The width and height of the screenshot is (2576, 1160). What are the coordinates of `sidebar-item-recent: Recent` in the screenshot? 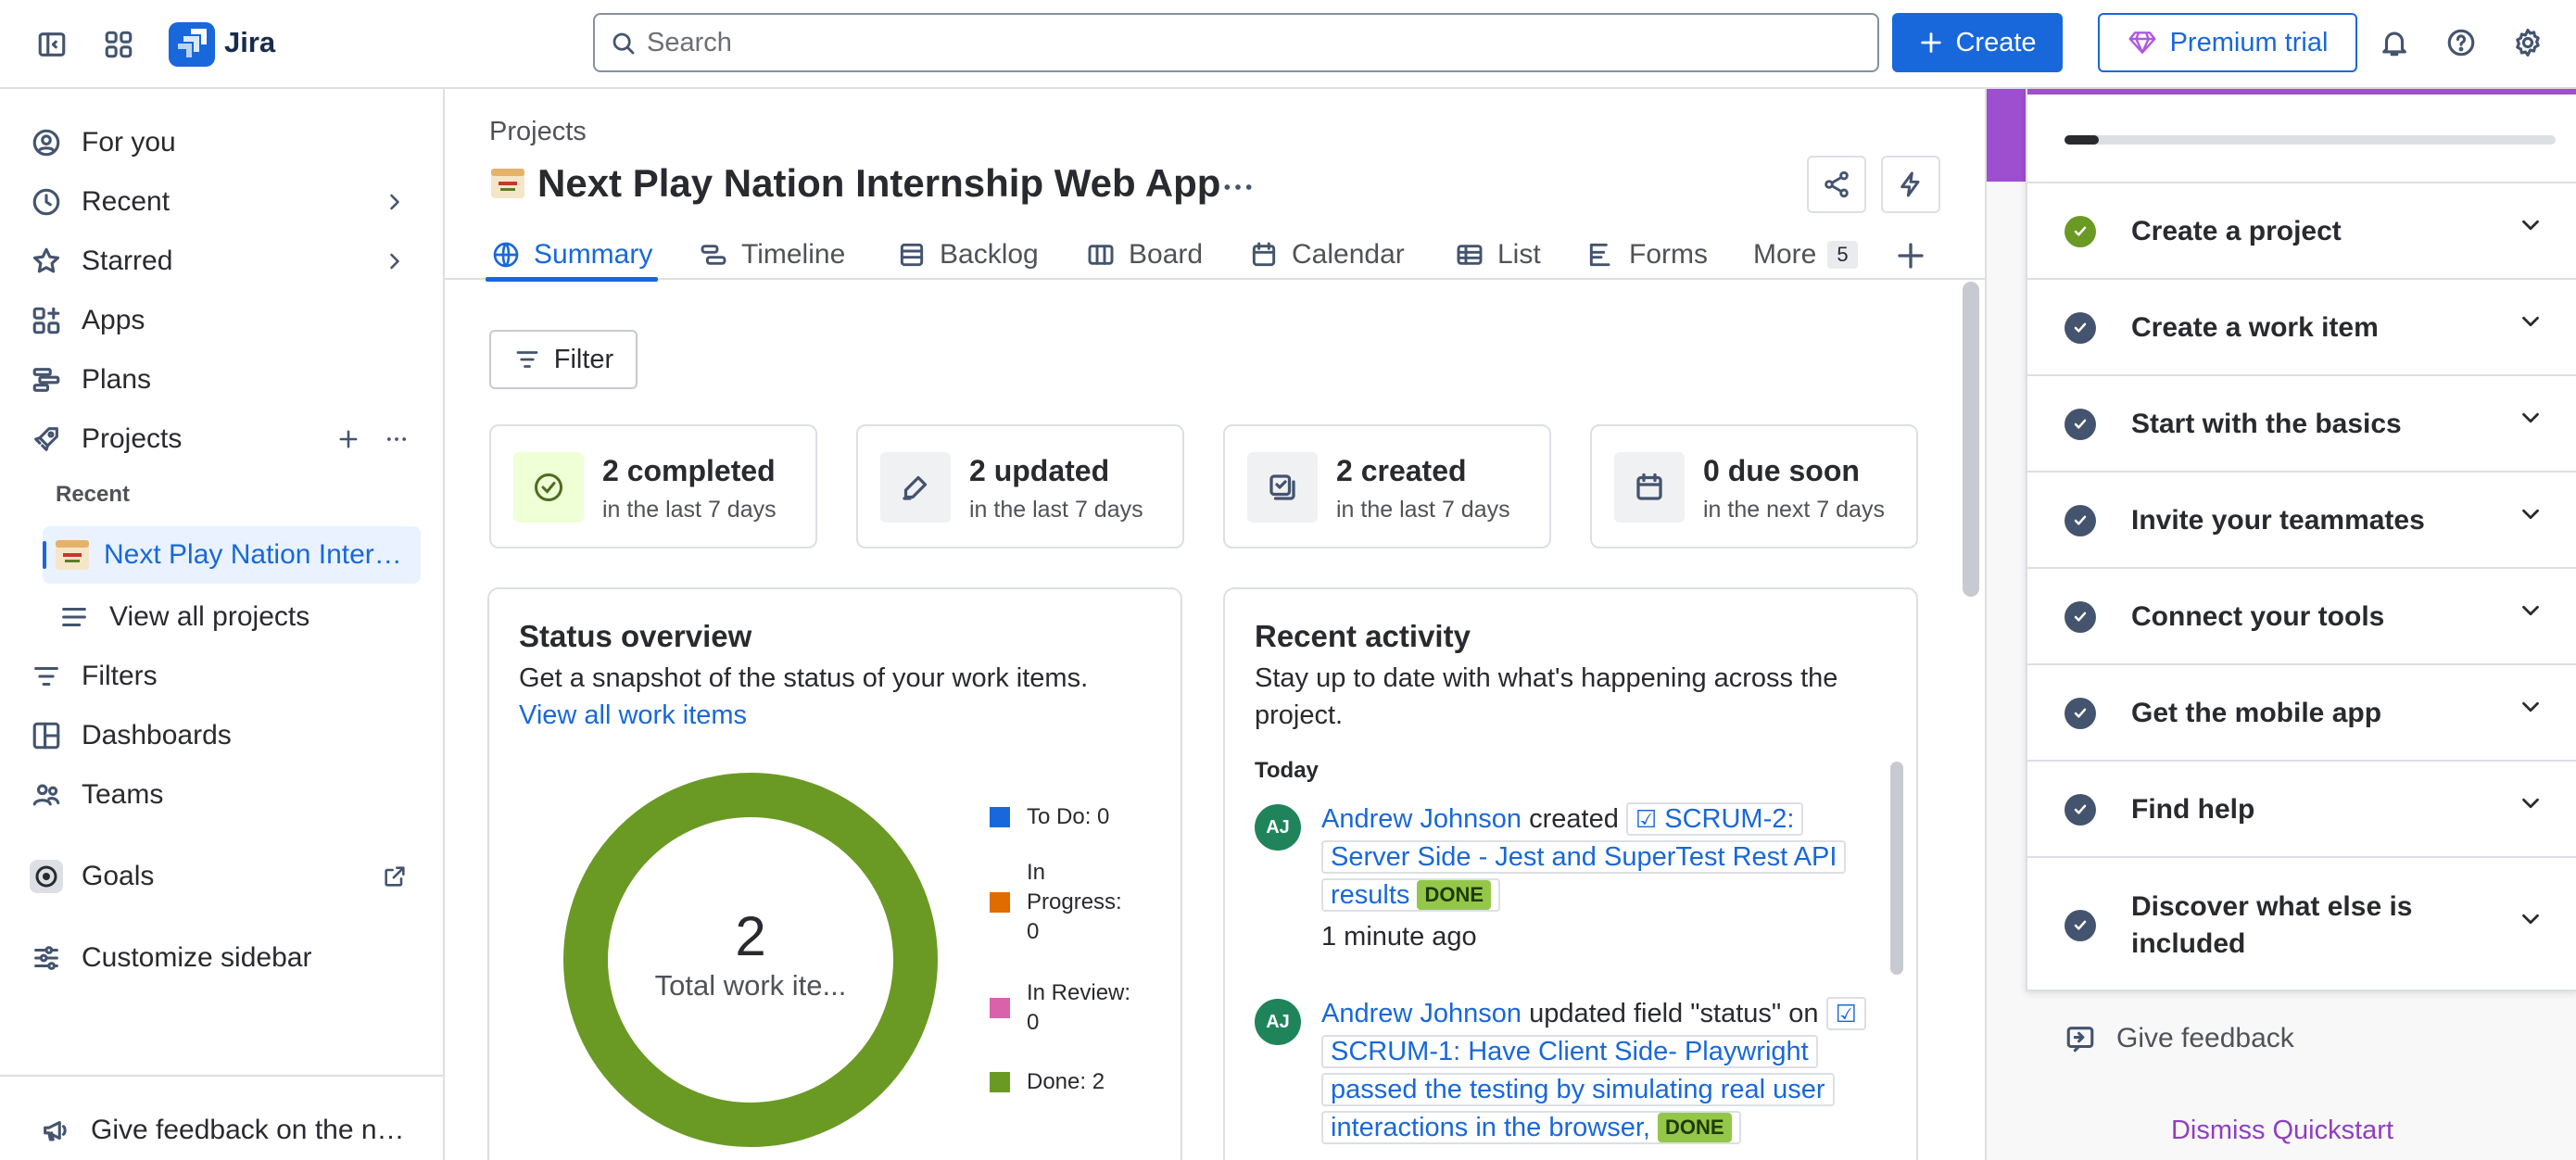 It's located at (222, 202).